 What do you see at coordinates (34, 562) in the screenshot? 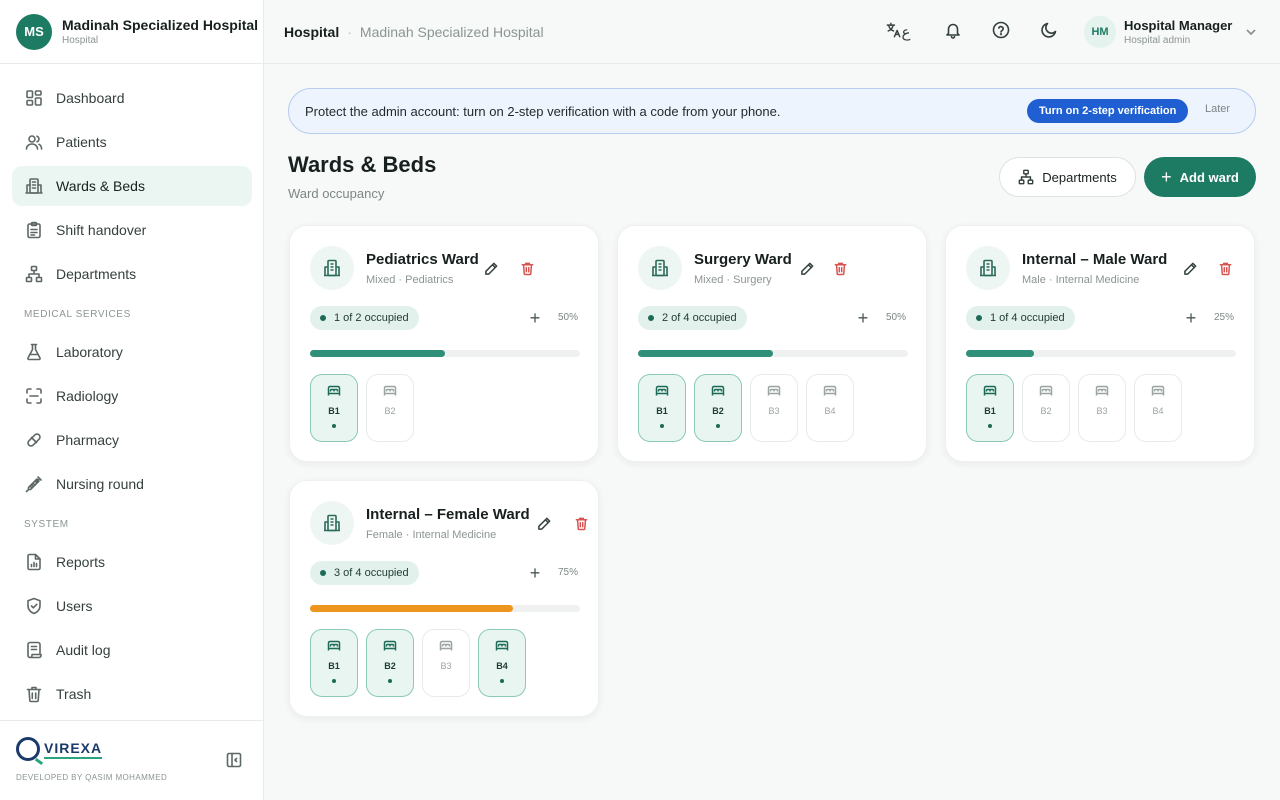
I see `report-icon` at bounding box center [34, 562].